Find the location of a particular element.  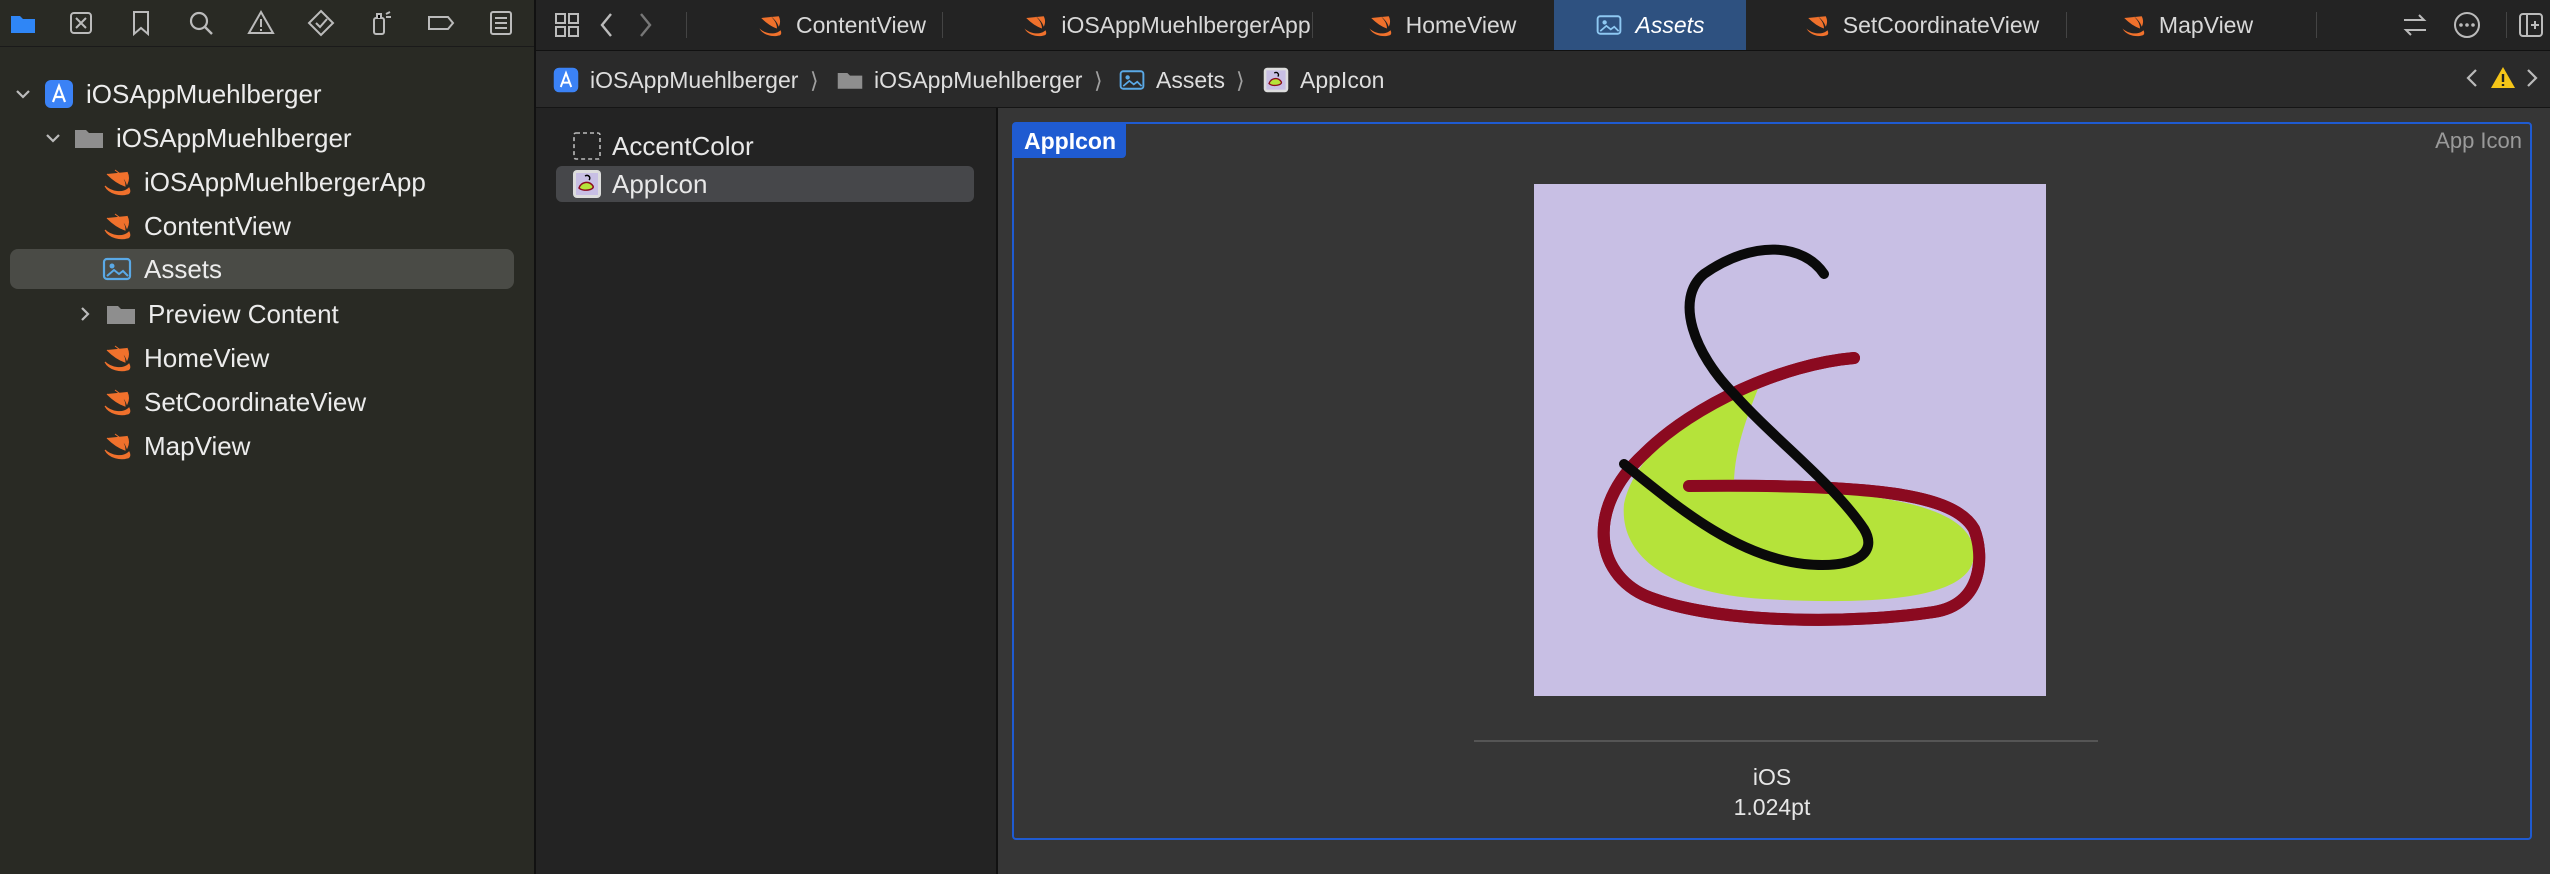

tree-item-label: Preview Content is located at coordinates (243, 313).